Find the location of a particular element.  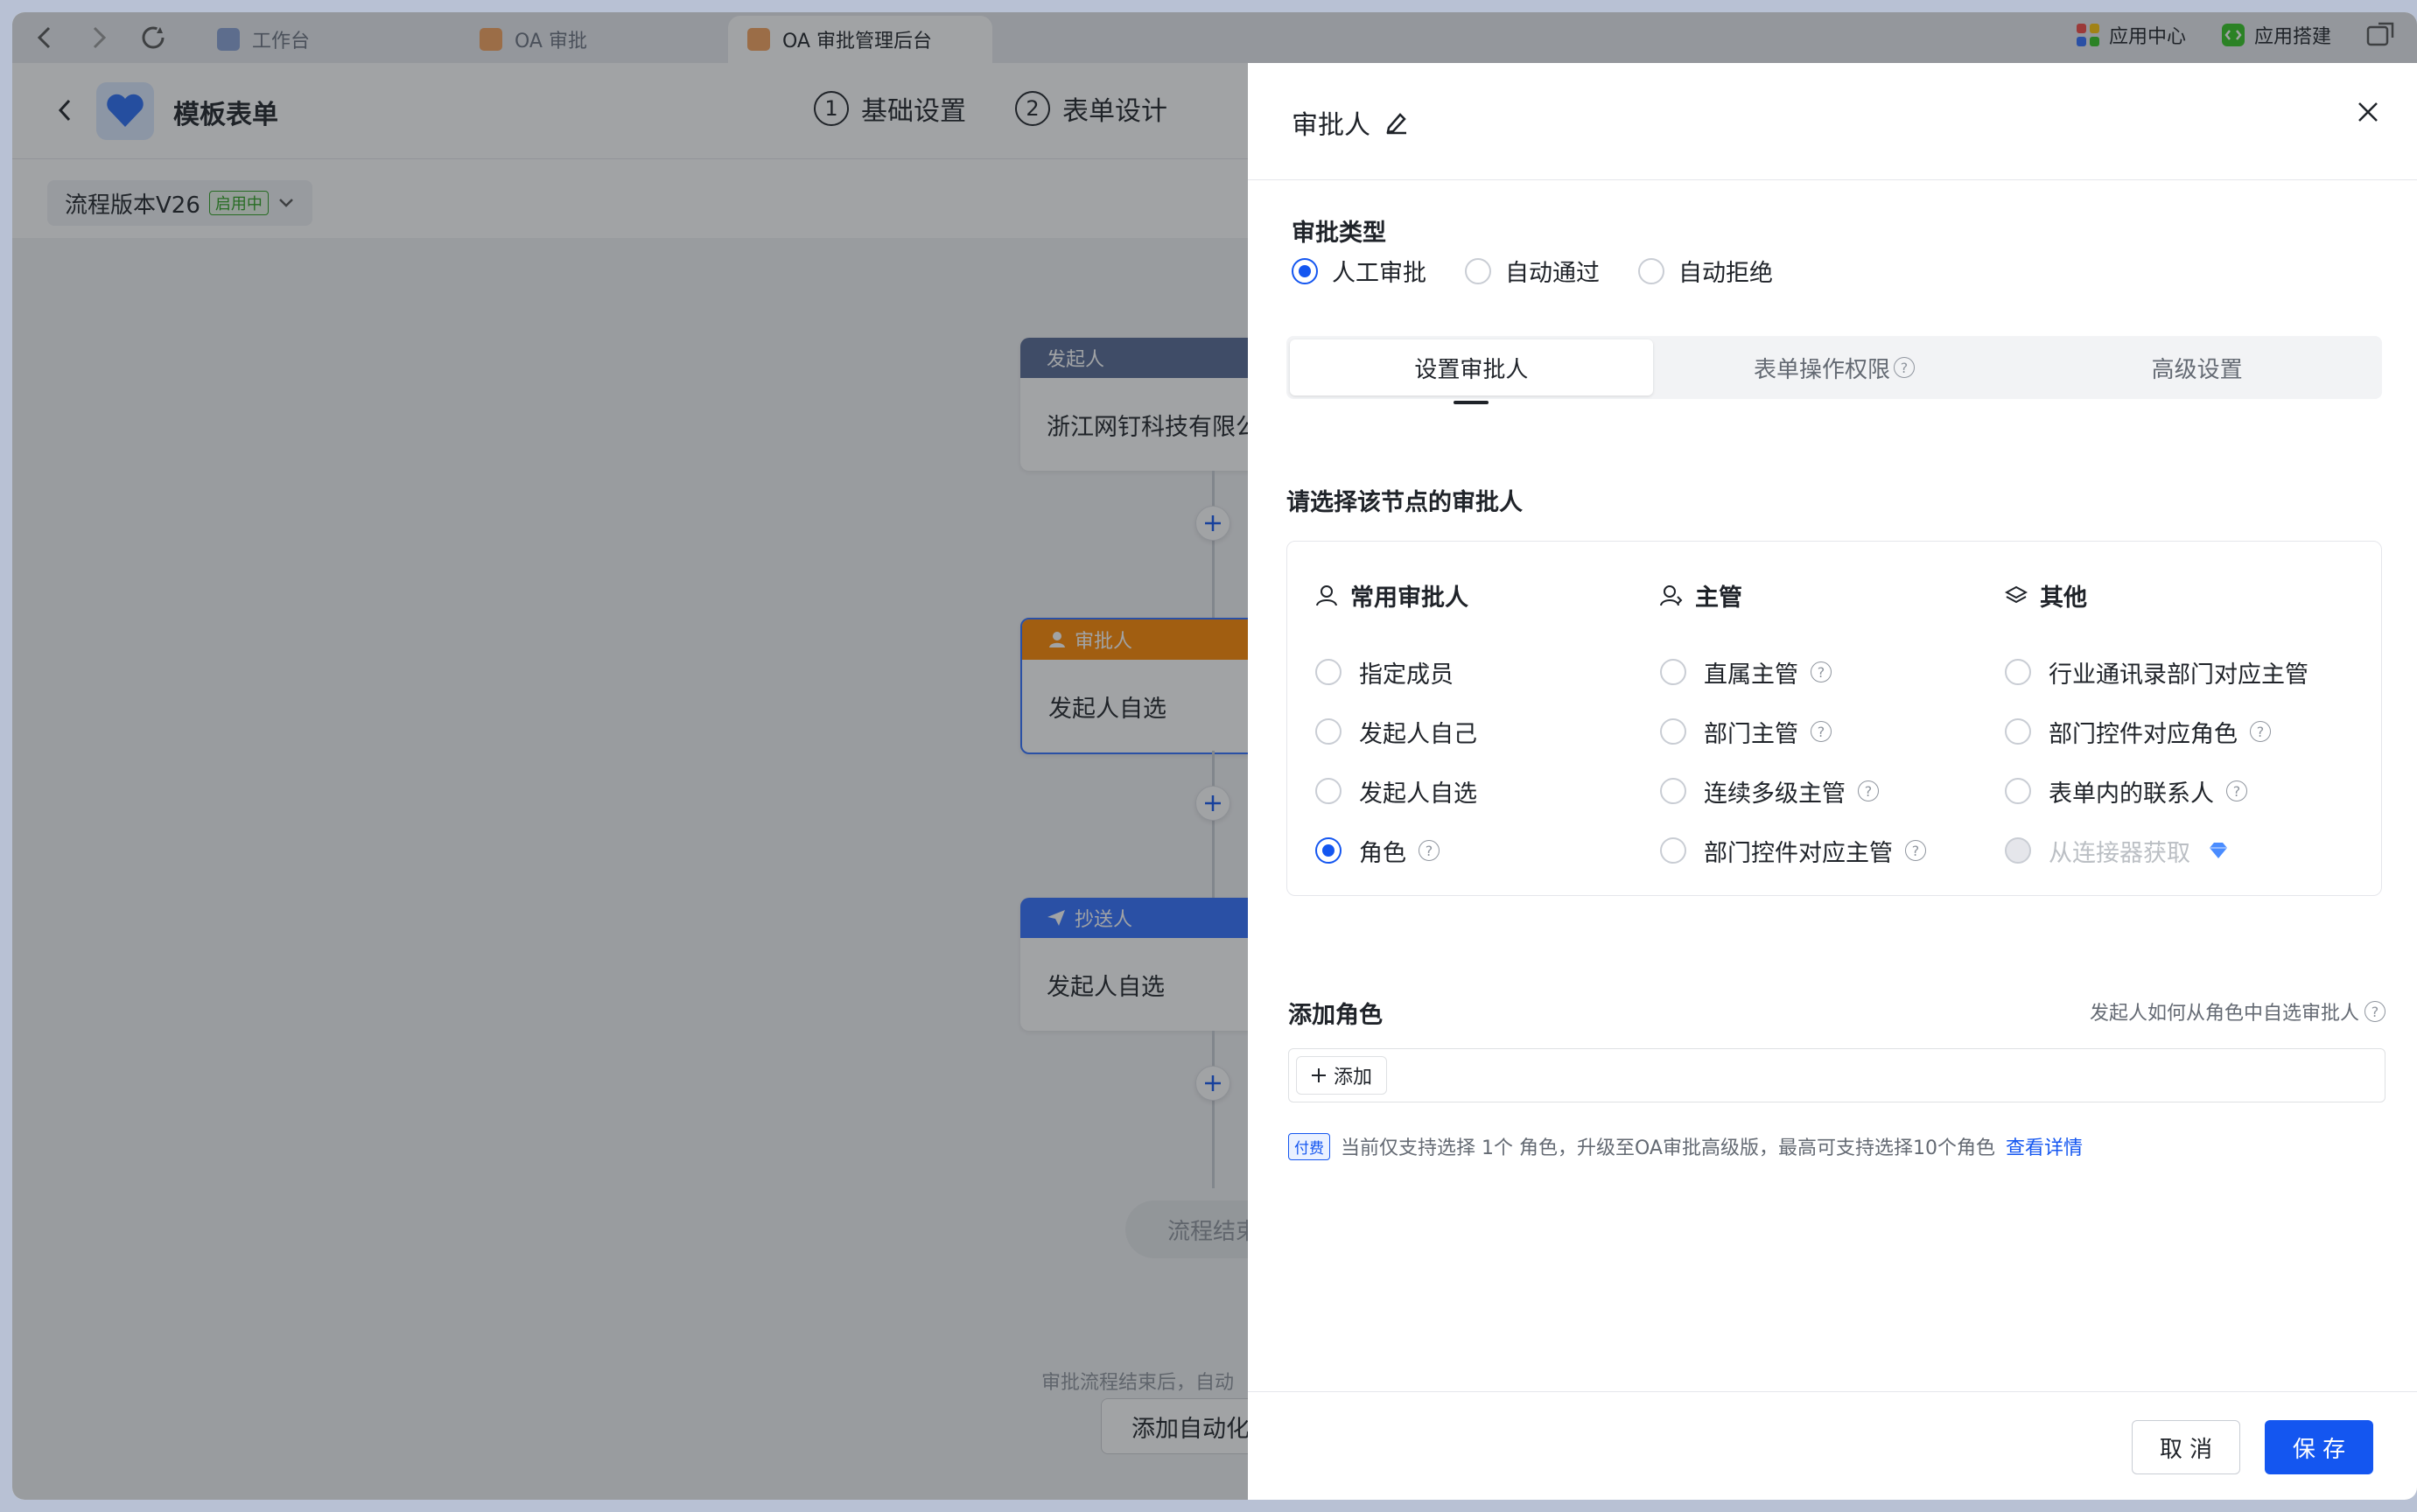

tab-form-permissions: 表单操作权限 ? is located at coordinates (1834, 368).